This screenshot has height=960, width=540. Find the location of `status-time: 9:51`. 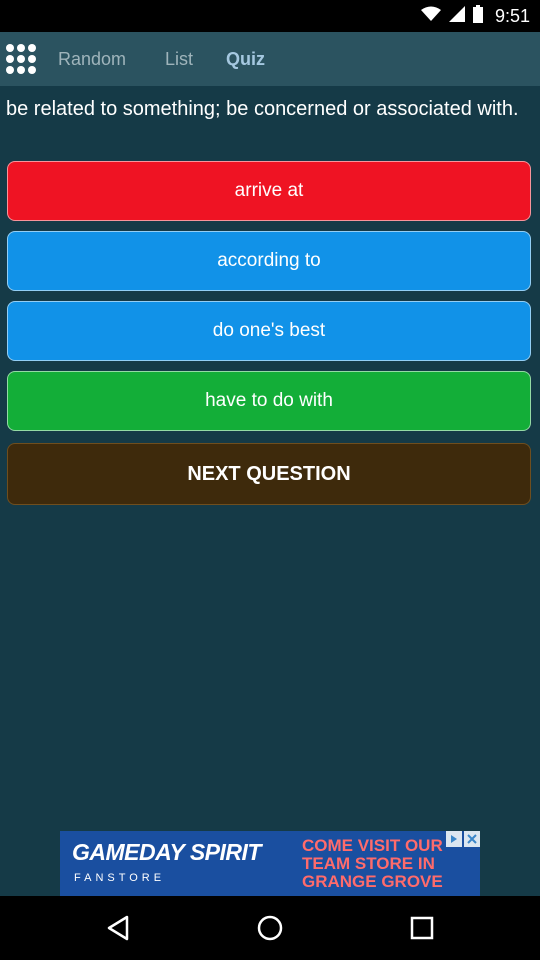

status-time: 9:51 is located at coordinates (512, 15).